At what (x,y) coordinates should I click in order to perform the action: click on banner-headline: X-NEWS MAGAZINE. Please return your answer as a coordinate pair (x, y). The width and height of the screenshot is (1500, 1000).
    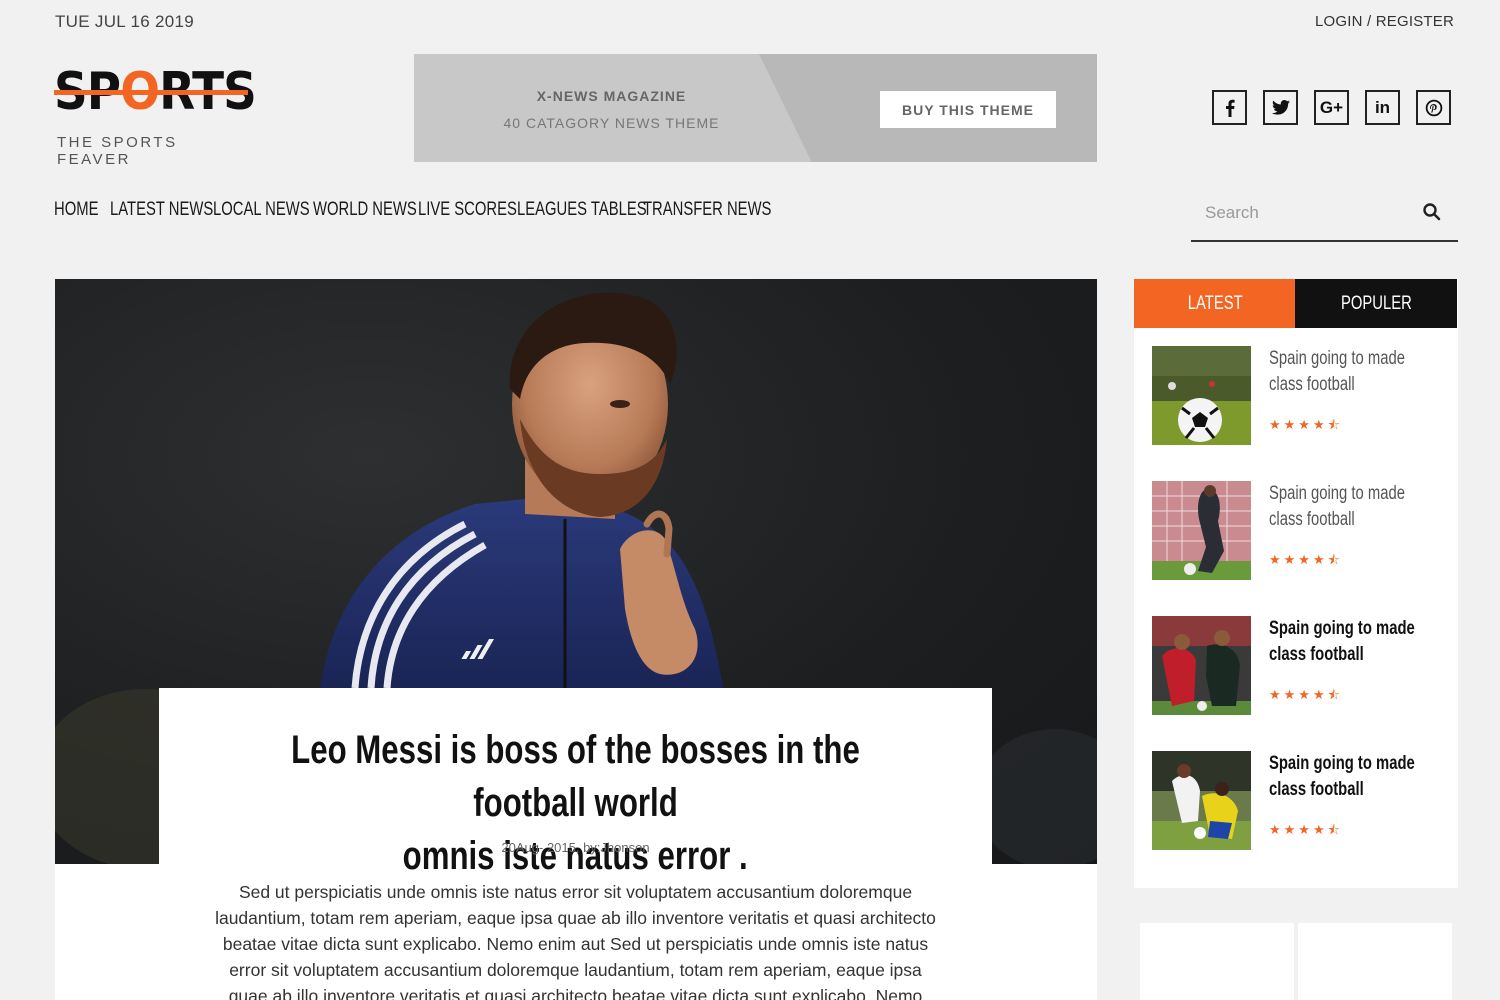
    Looking at the image, I should click on (611, 96).